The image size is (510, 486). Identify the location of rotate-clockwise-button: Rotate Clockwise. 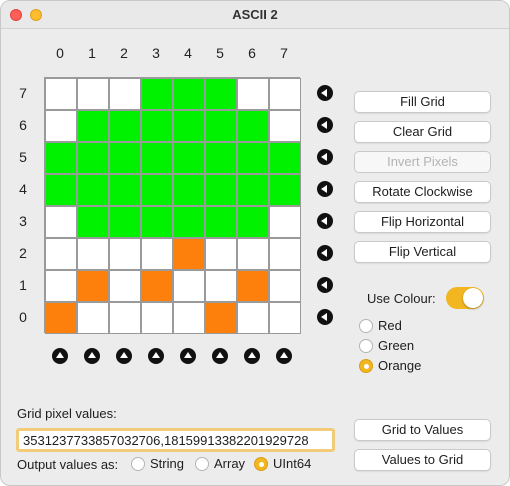
(422, 192).